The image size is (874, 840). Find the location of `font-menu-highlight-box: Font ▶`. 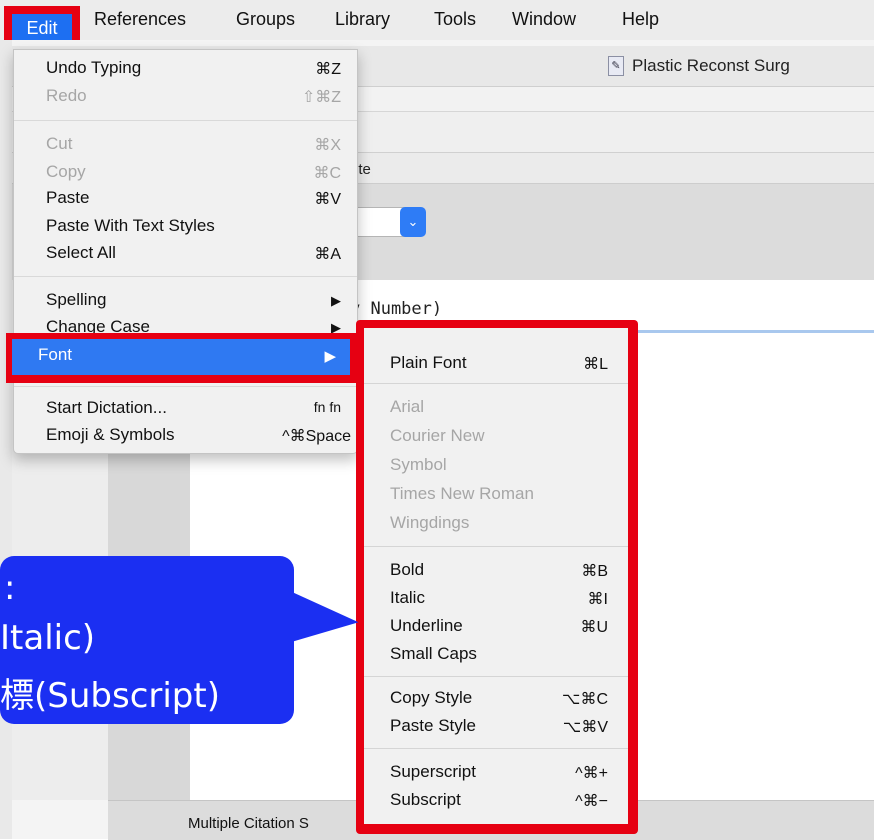

font-menu-highlight-box: Font ▶ is located at coordinates (181, 358).